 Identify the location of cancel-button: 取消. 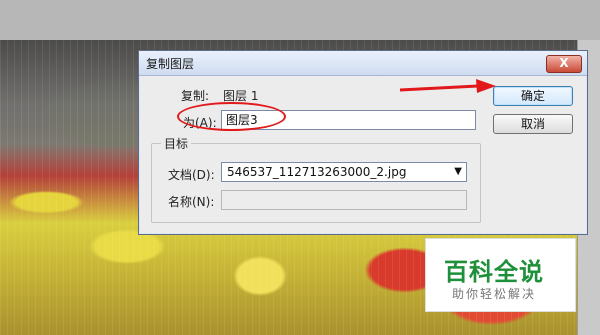
(533, 124).